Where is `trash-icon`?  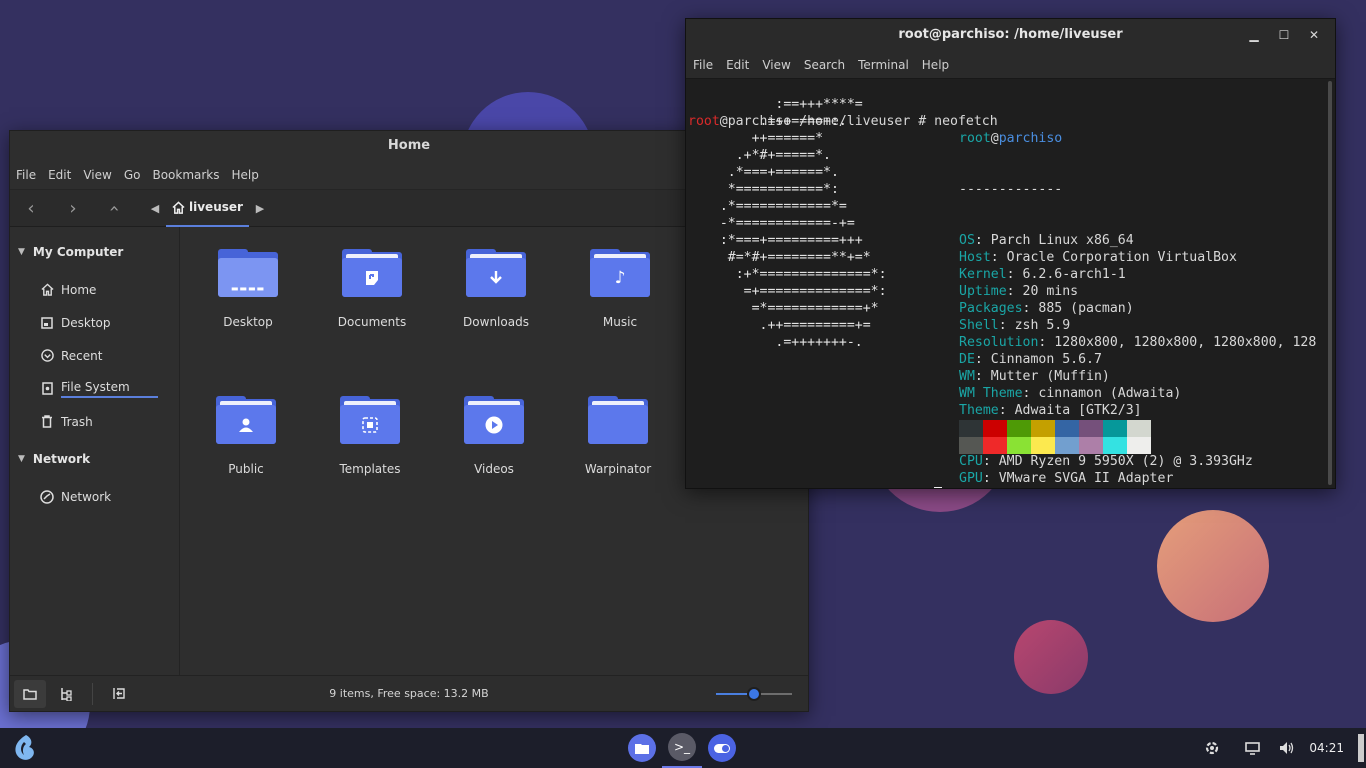 trash-icon is located at coordinates (47, 422).